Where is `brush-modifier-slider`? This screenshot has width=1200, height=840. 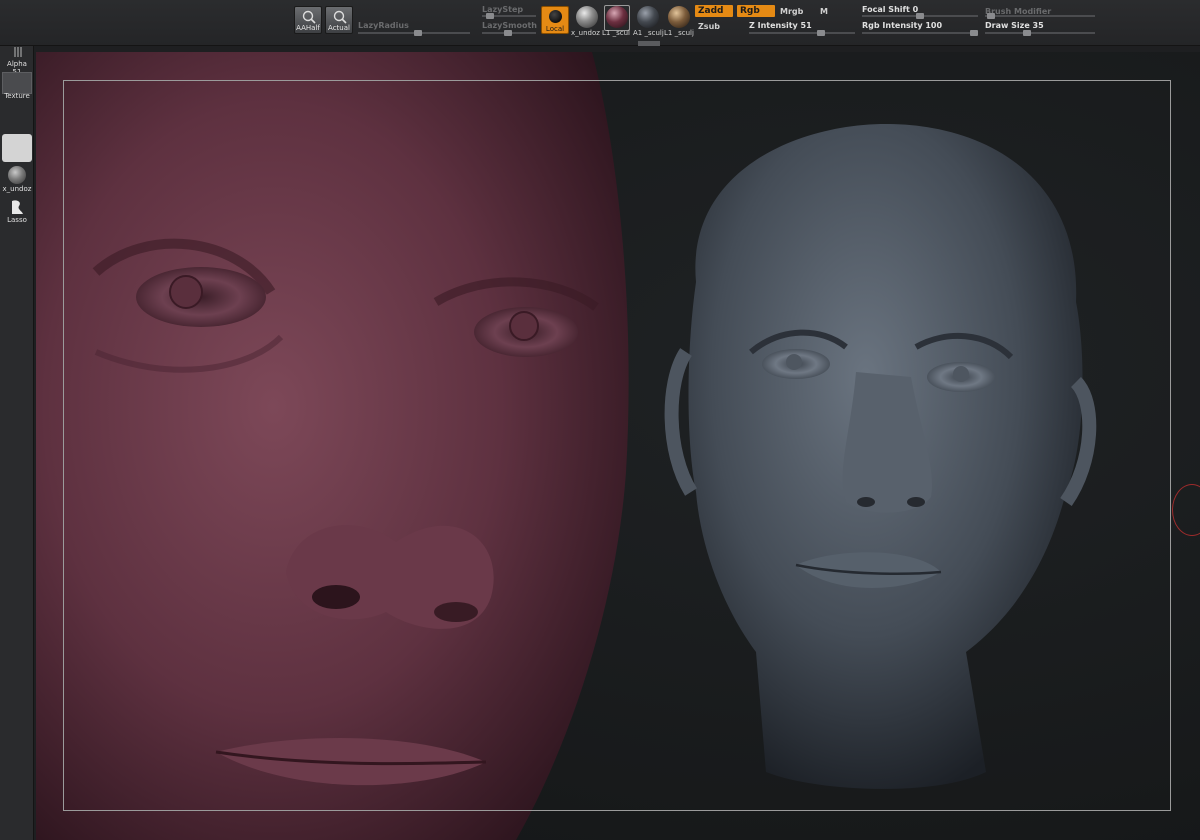 brush-modifier-slider is located at coordinates (1040, 16).